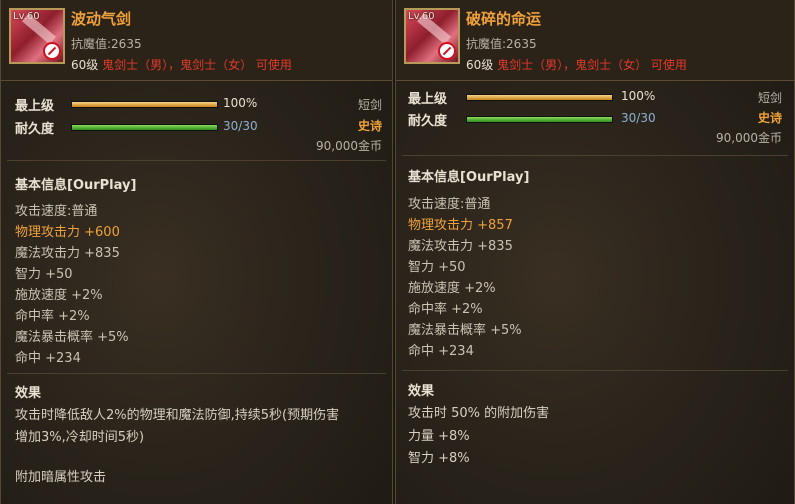  I want to click on effect-line: 智力 +8%, so click(439, 458).